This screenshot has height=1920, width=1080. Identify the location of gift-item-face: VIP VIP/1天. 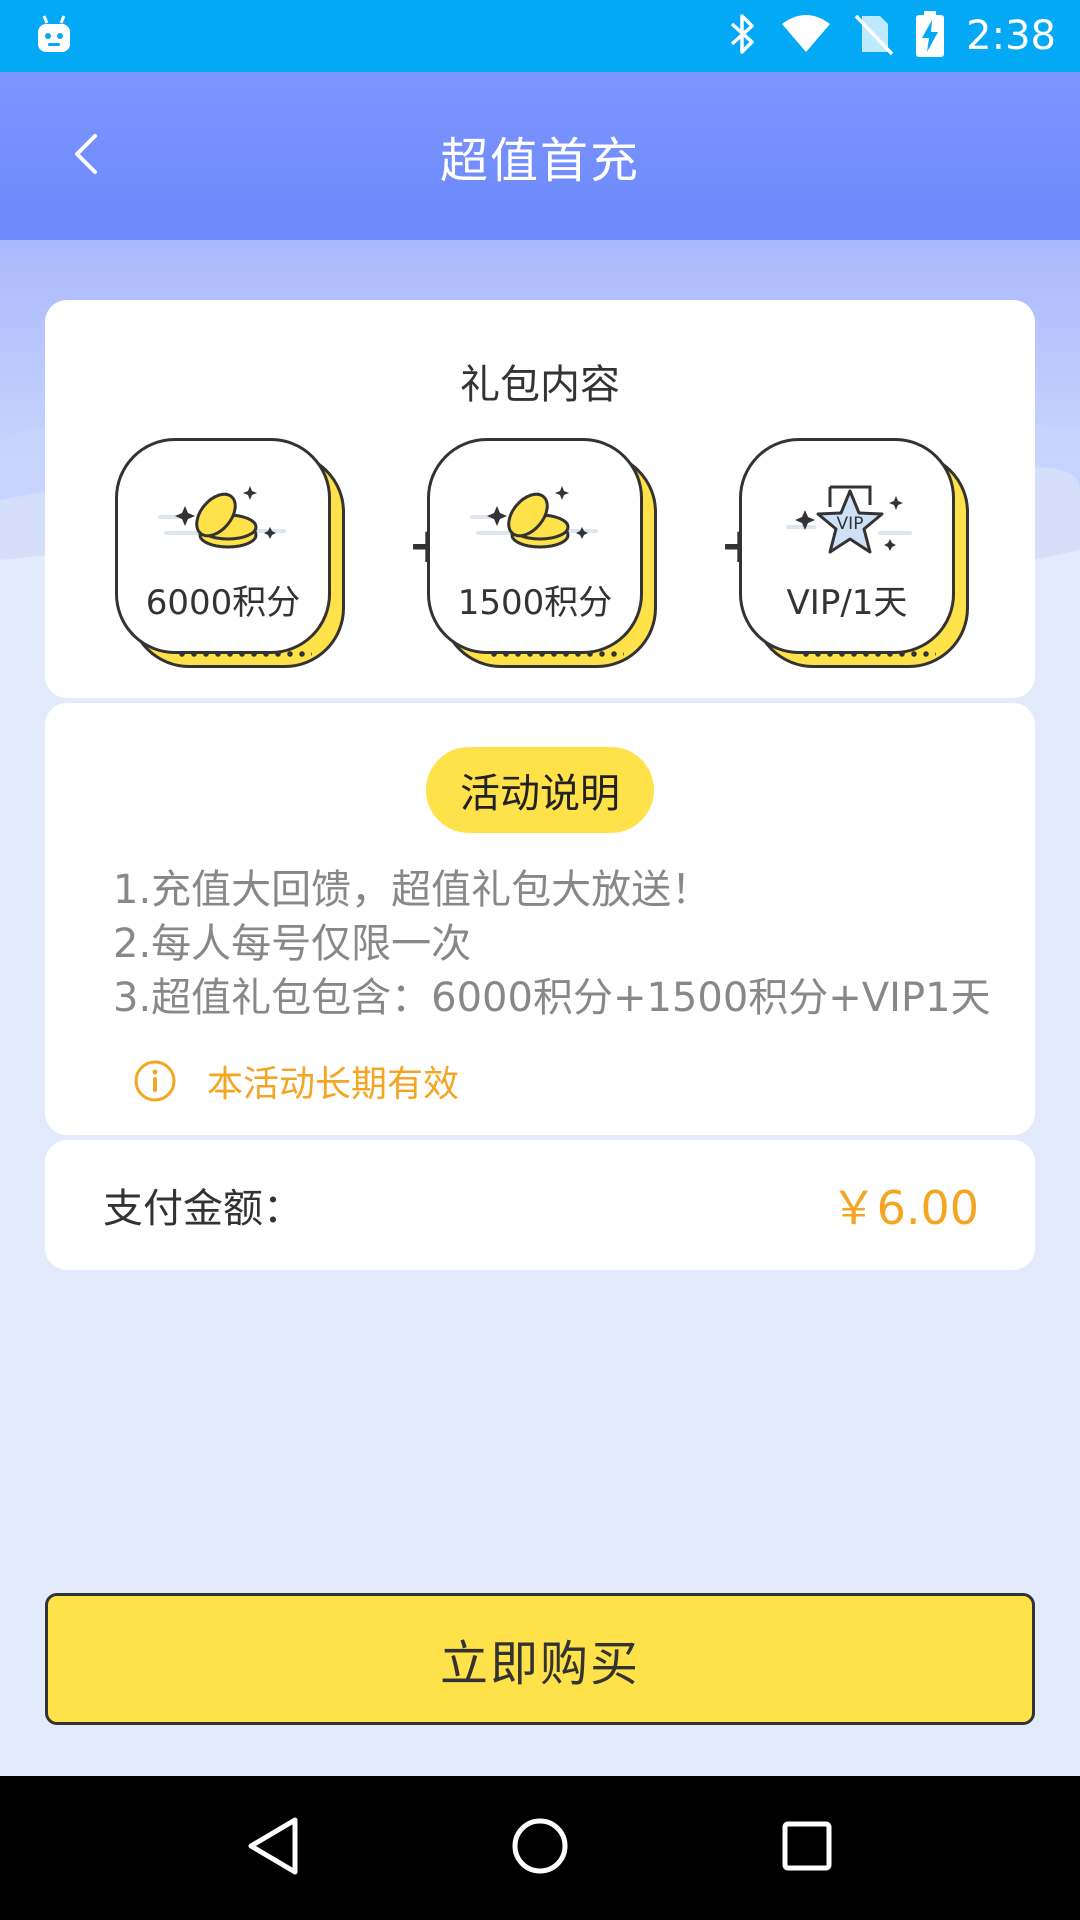
(847, 546).